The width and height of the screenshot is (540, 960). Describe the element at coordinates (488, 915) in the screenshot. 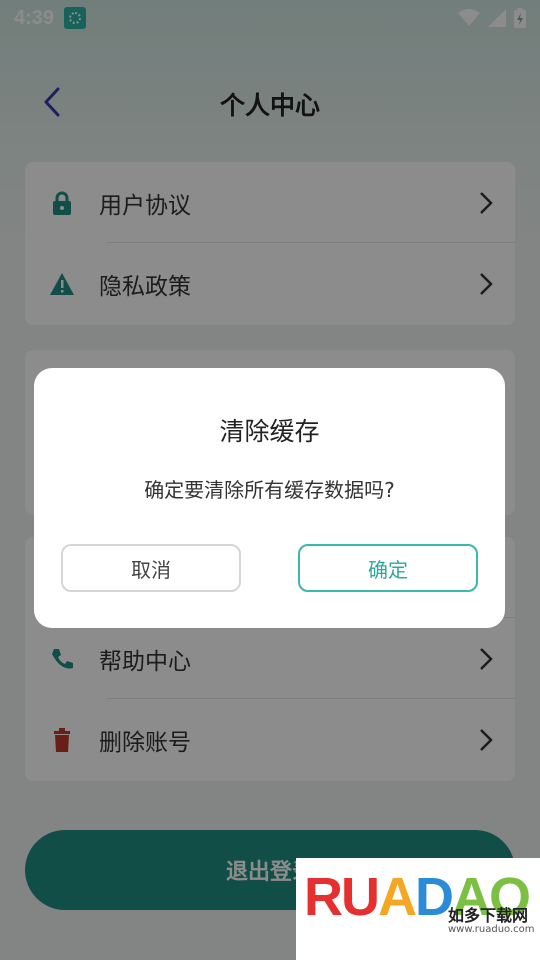

I see `watermark-subtitle: 如多下载网` at that location.